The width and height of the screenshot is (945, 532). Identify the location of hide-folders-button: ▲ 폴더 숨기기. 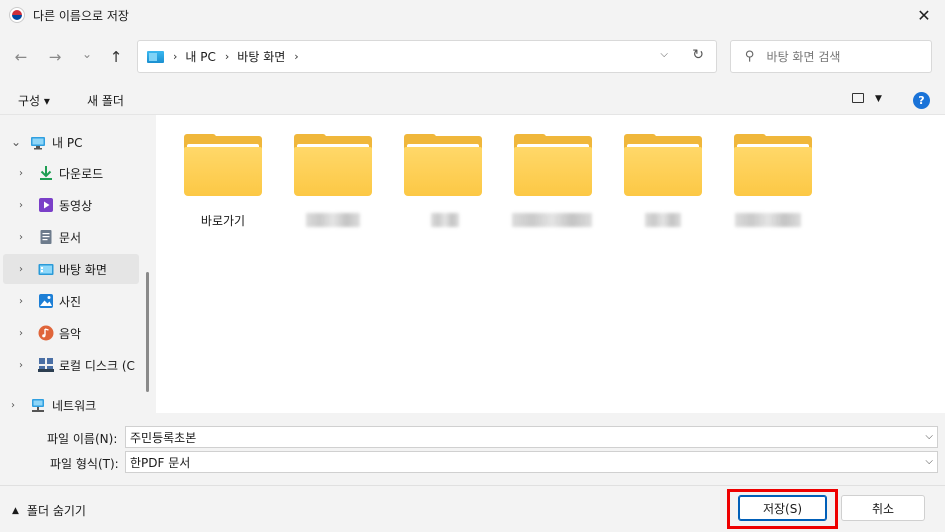
(49, 510).